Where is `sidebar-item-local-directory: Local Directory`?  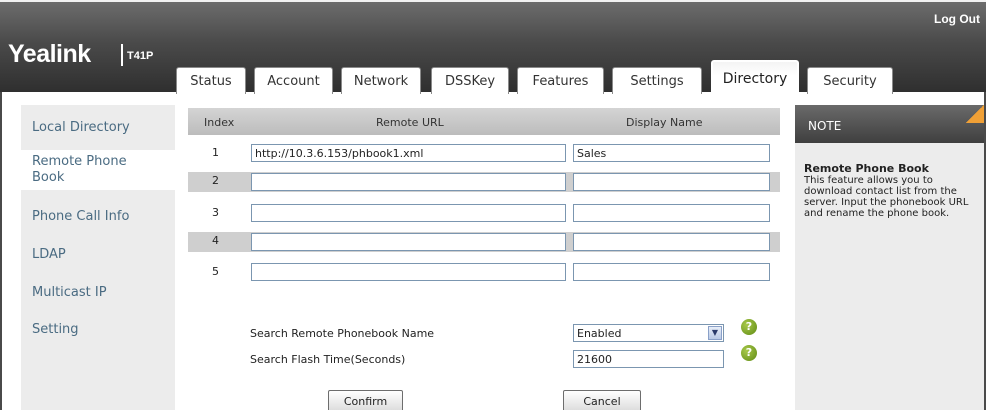
sidebar-item-local-directory: Local Directory is located at coordinates (98, 128).